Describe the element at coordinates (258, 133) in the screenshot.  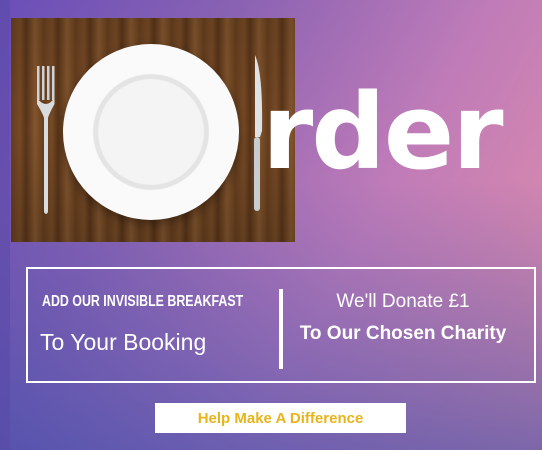
I see `knife-icon` at that location.